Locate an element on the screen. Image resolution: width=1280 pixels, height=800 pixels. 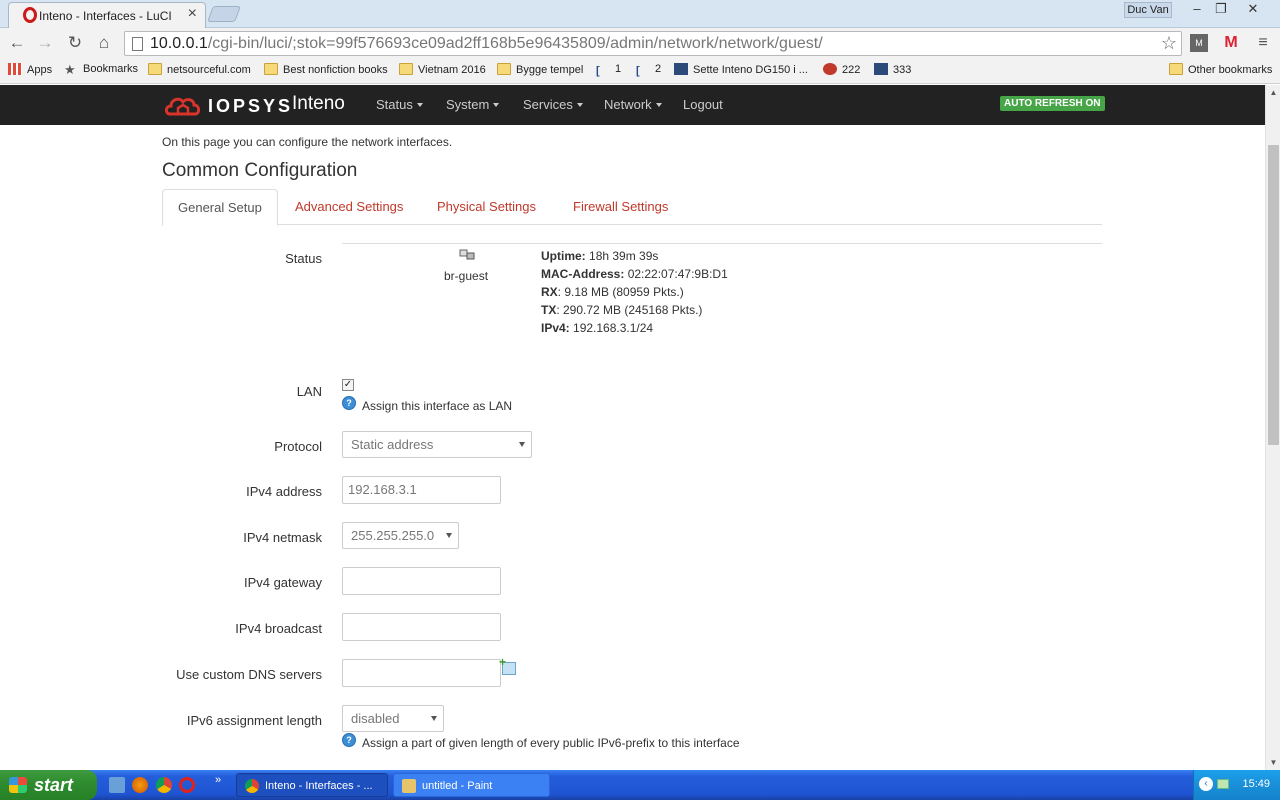
bookmark-folder: Bygge tempel is located at coordinates (540, 69).